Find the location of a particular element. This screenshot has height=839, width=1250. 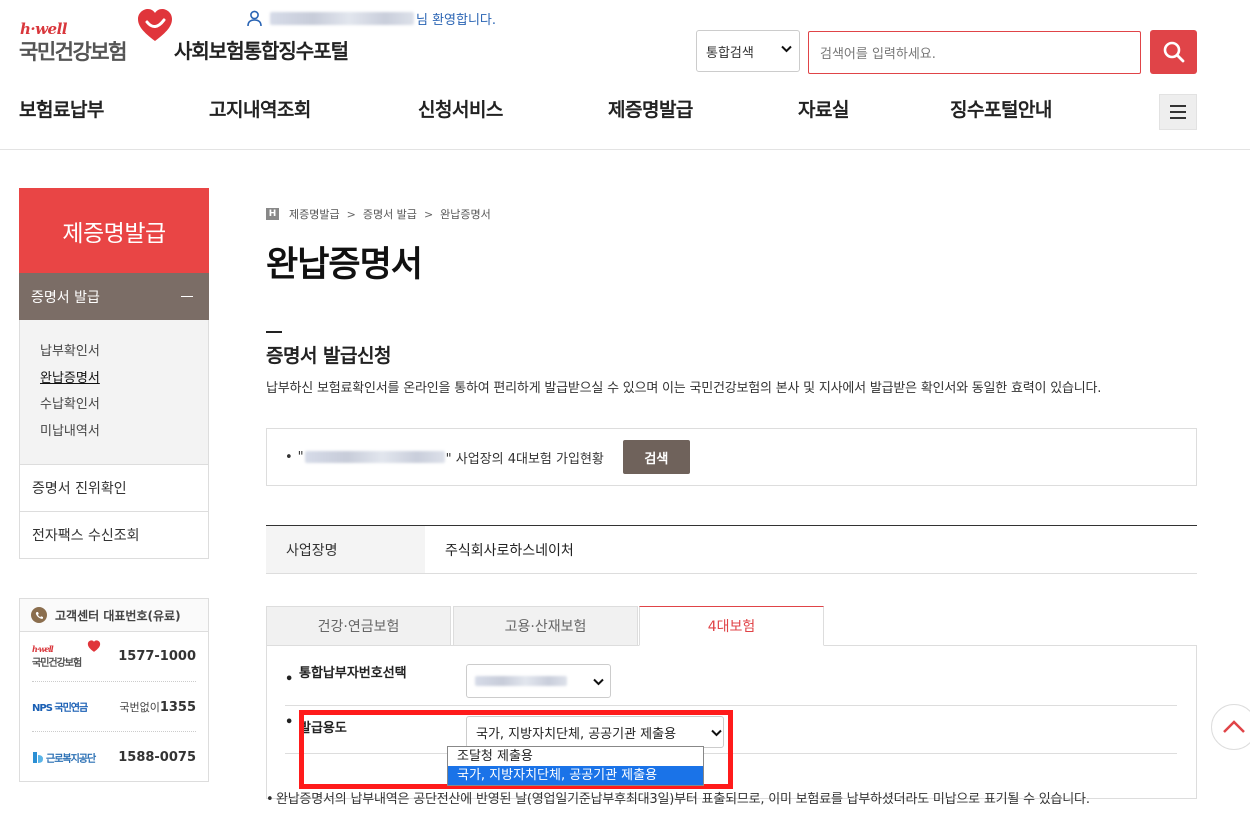

section-title: 증명서 발급신청 is located at coordinates (328, 356).